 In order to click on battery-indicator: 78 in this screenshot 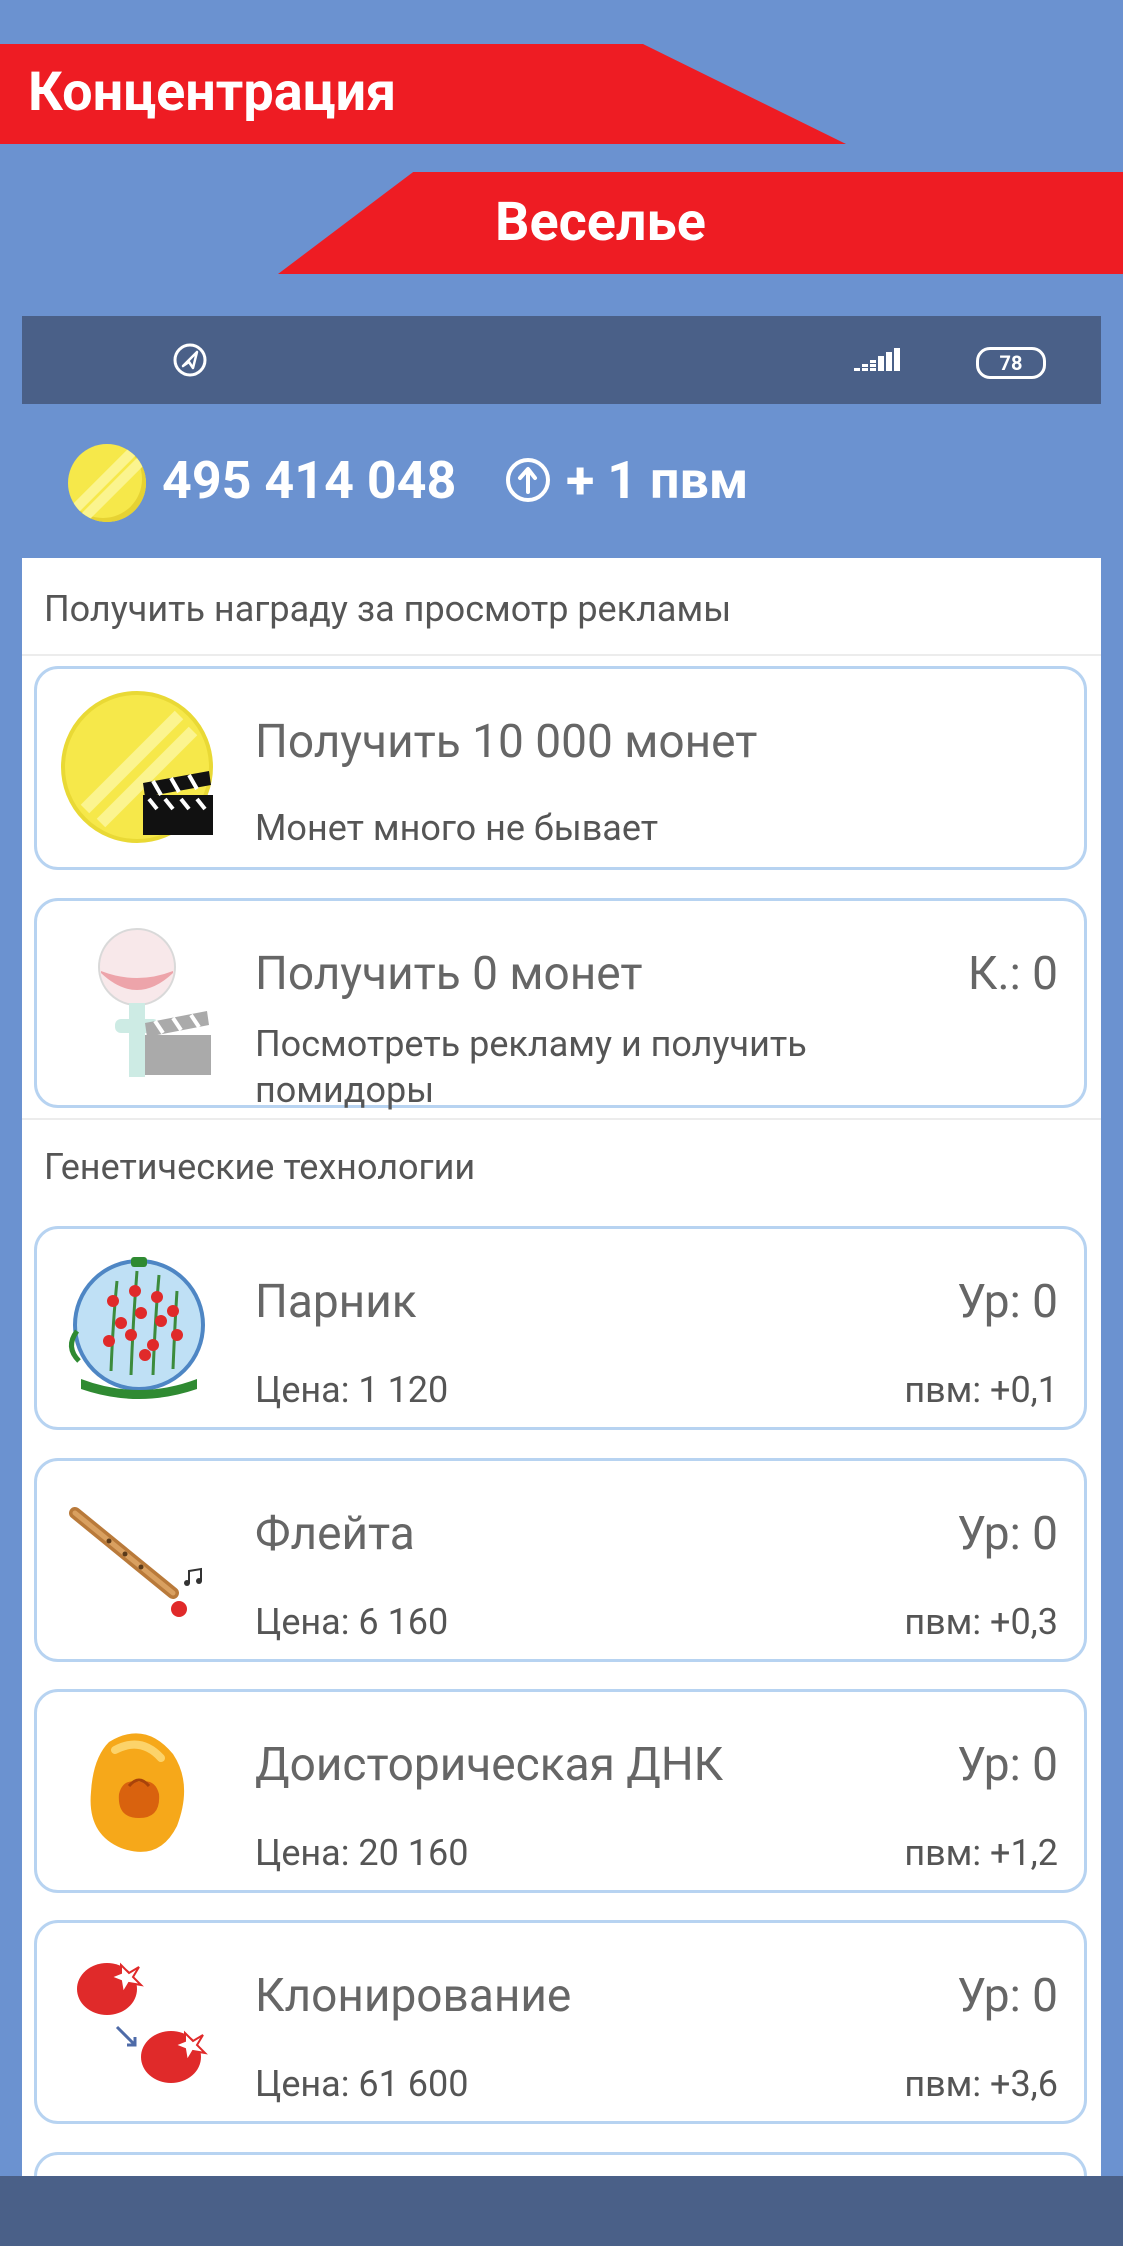, I will do `click(1011, 363)`.